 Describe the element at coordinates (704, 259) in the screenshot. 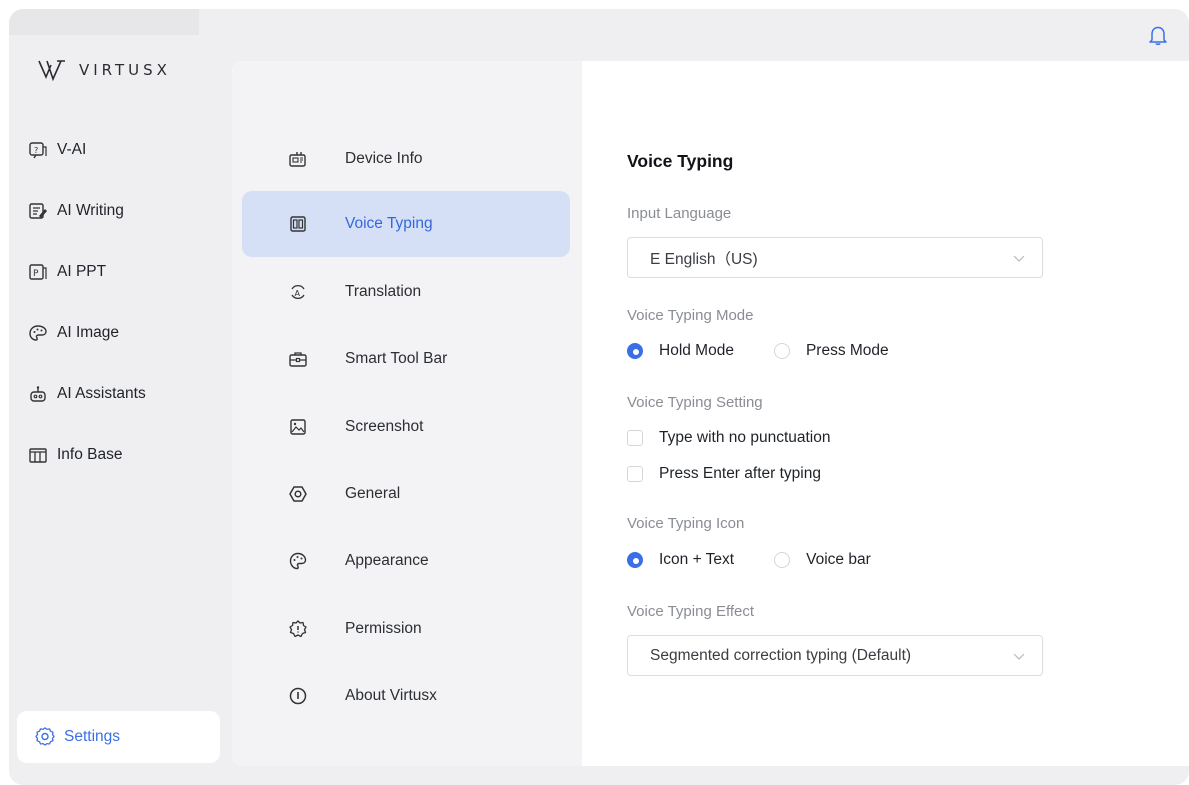

I see `input-language-value: E English（US)` at that location.